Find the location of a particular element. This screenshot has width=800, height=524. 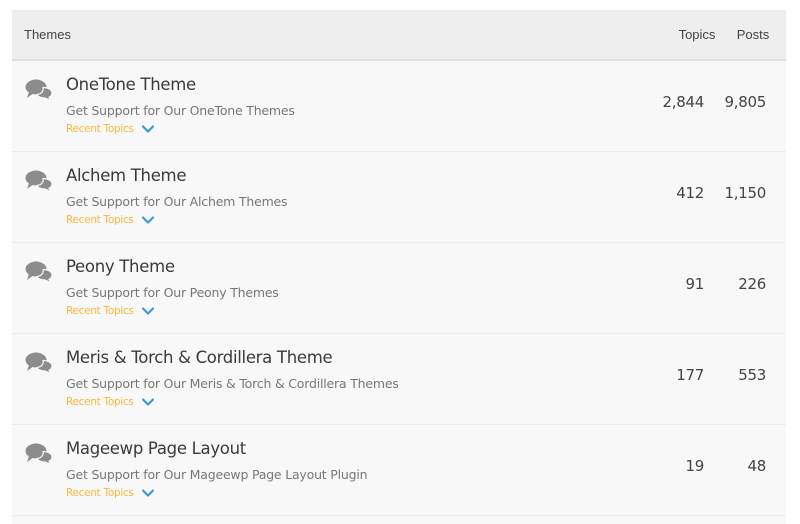

forum-title-link: Peony Theme is located at coordinates (172, 267).